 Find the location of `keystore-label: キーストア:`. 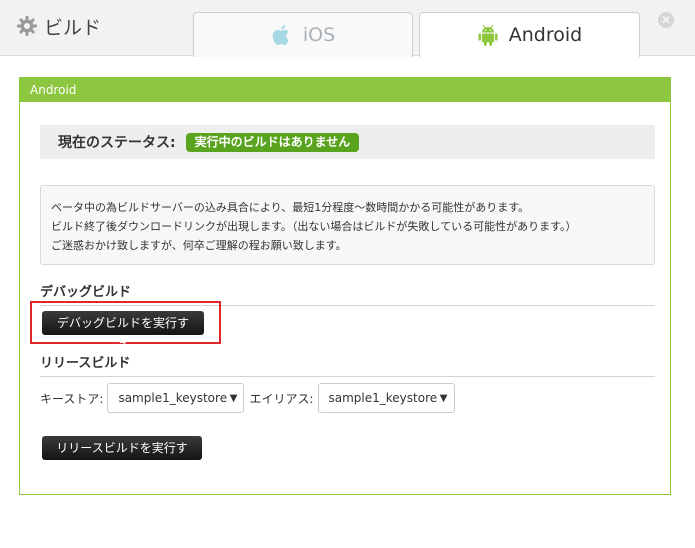

keystore-label: キーストア: is located at coordinates (72, 398).